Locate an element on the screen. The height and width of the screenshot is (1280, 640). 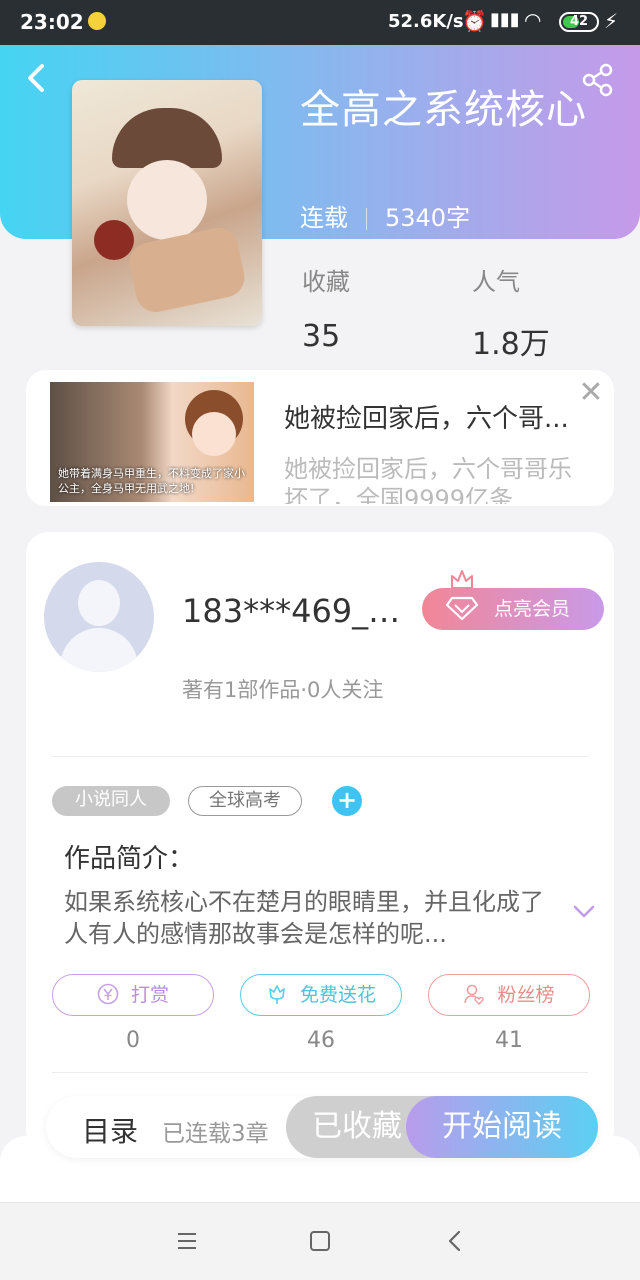
status-bar: 23:02 52.6K/s ⏰ ▮▮▮ ◠ 42 ⚡ is located at coordinates (320, 22).